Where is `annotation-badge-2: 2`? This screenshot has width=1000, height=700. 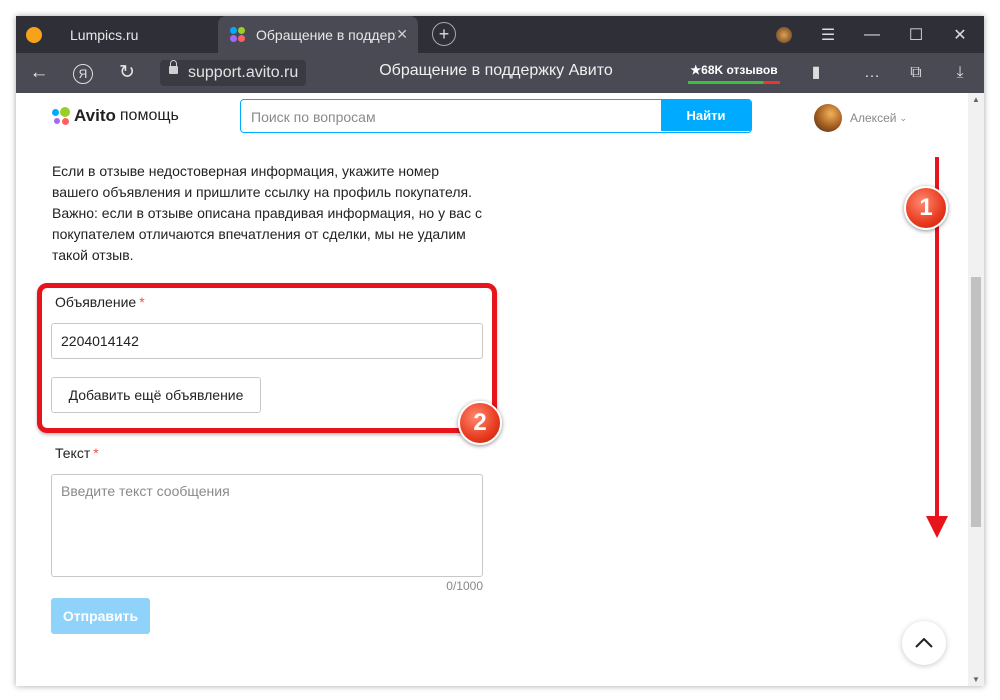 annotation-badge-2: 2 is located at coordinates (480, 423).